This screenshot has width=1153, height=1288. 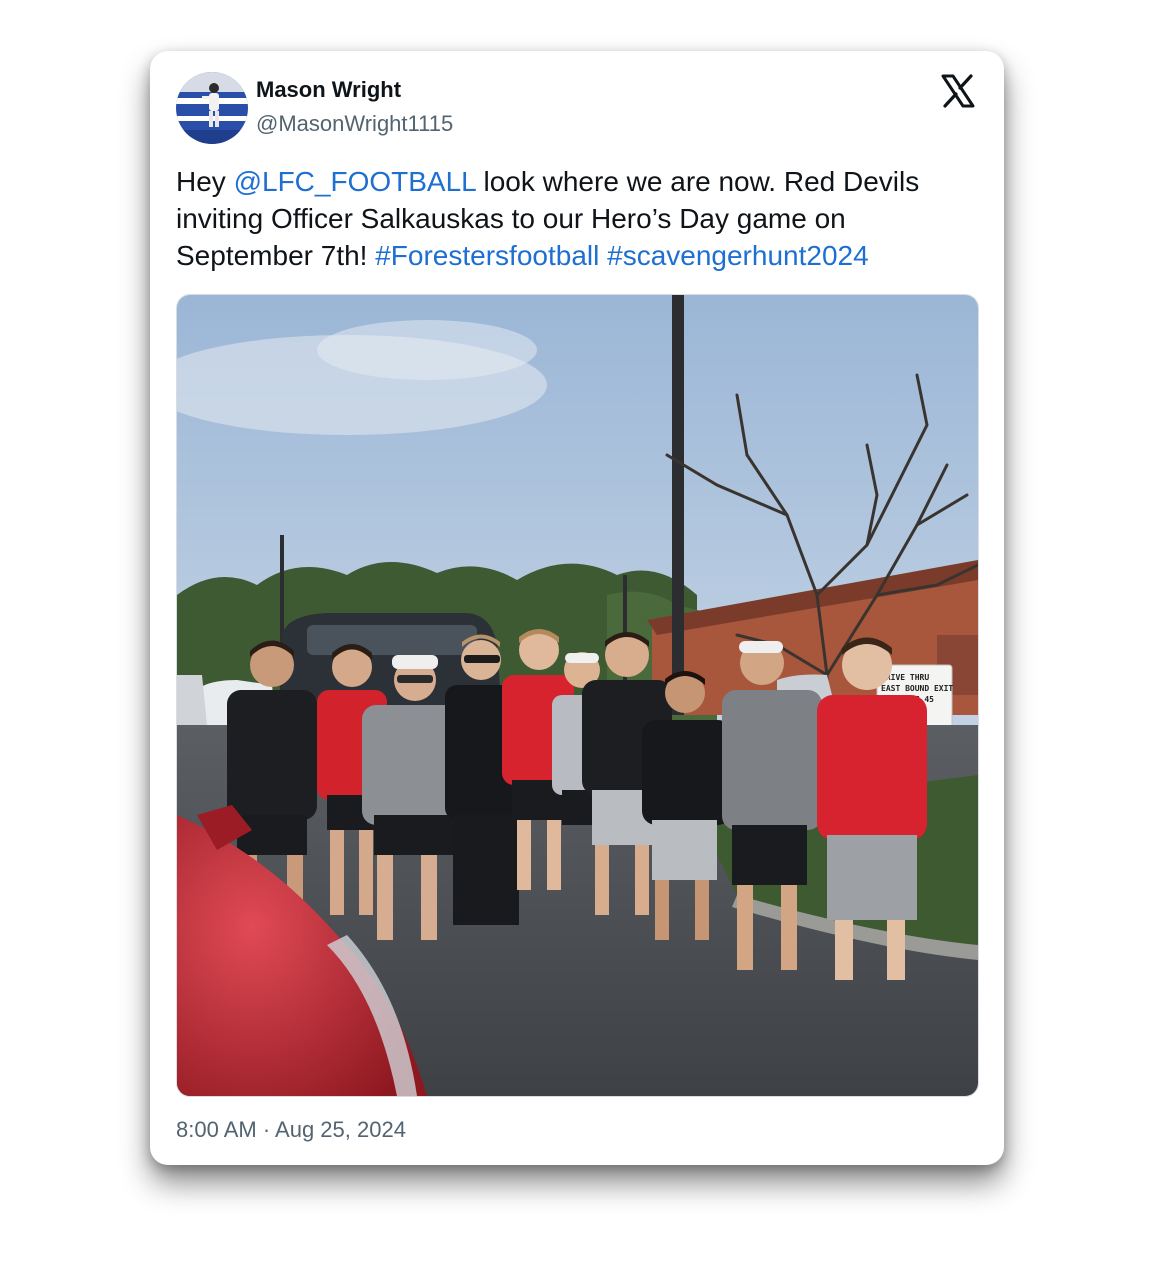 What do you see at coordinates (291, 1130) in the screenshot?
I see `tweet-timestamp: 8:00 AM · Aug 25, 2024` at bounding box center [291, 1130].